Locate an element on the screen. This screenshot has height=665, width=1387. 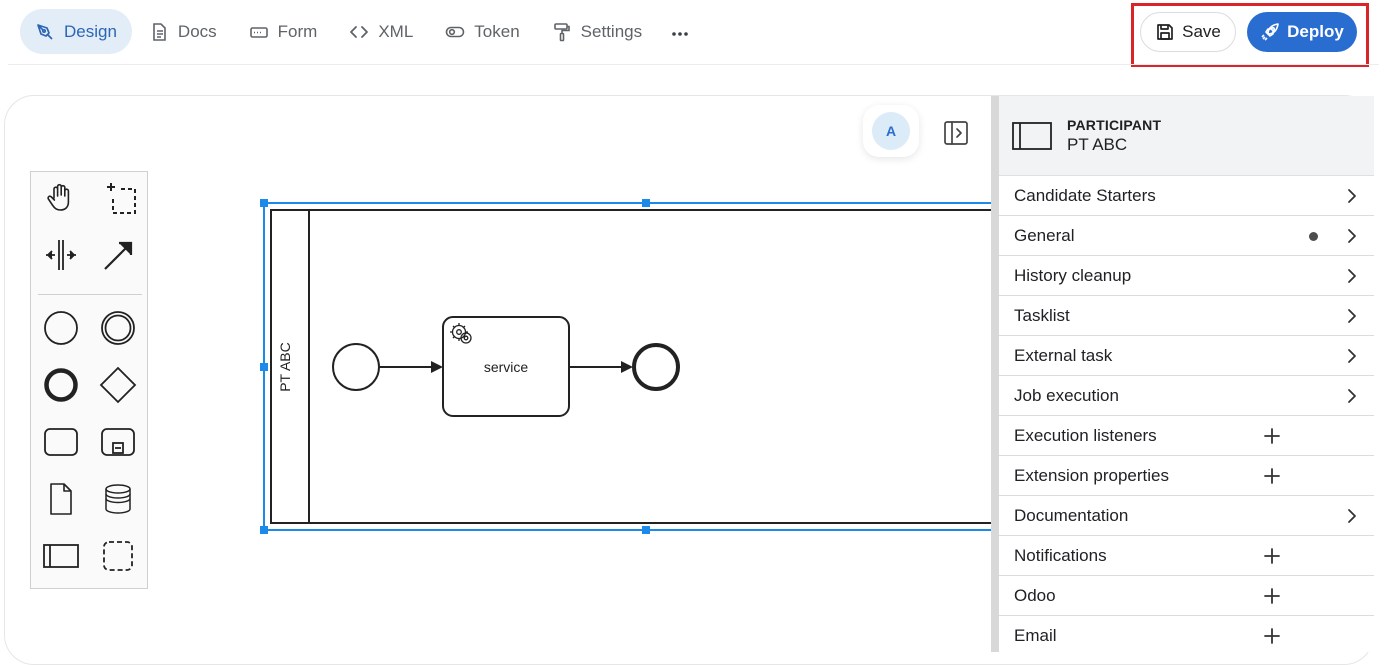
collaborators: A is located at coordinates (891, 131).